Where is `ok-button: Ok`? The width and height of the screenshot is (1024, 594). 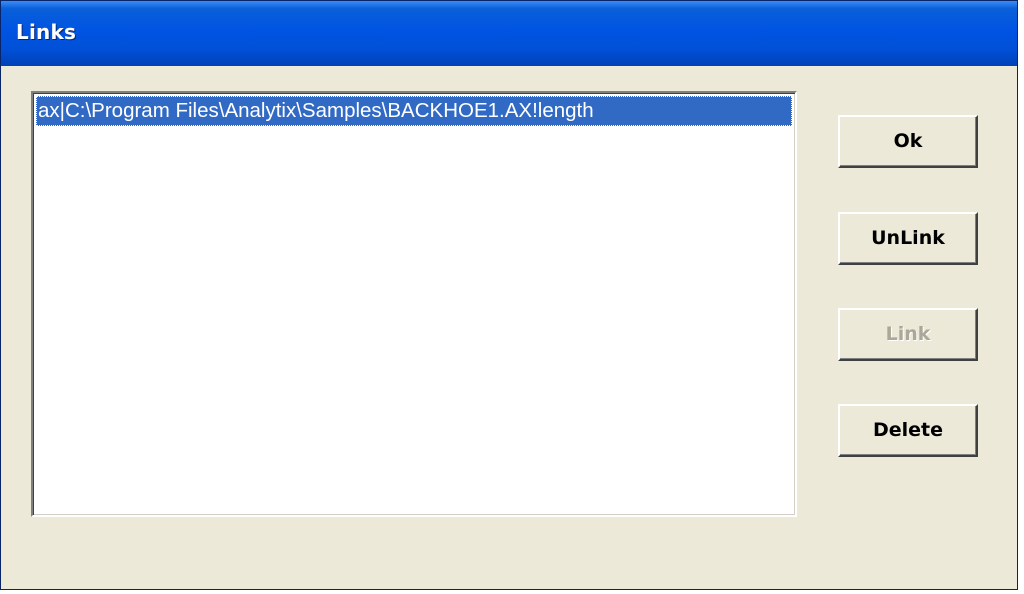 ok-button: Ok is located at coordinates (908, 141).